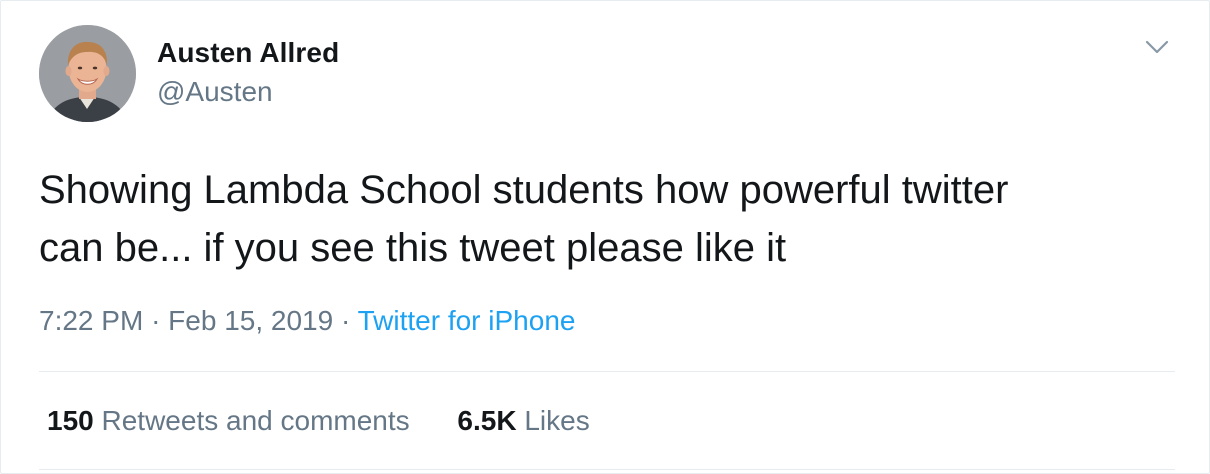 This screenshot has width=1210, height=474. I want to click on tweet-date: Feb 15, 2019, so click(250, 320).